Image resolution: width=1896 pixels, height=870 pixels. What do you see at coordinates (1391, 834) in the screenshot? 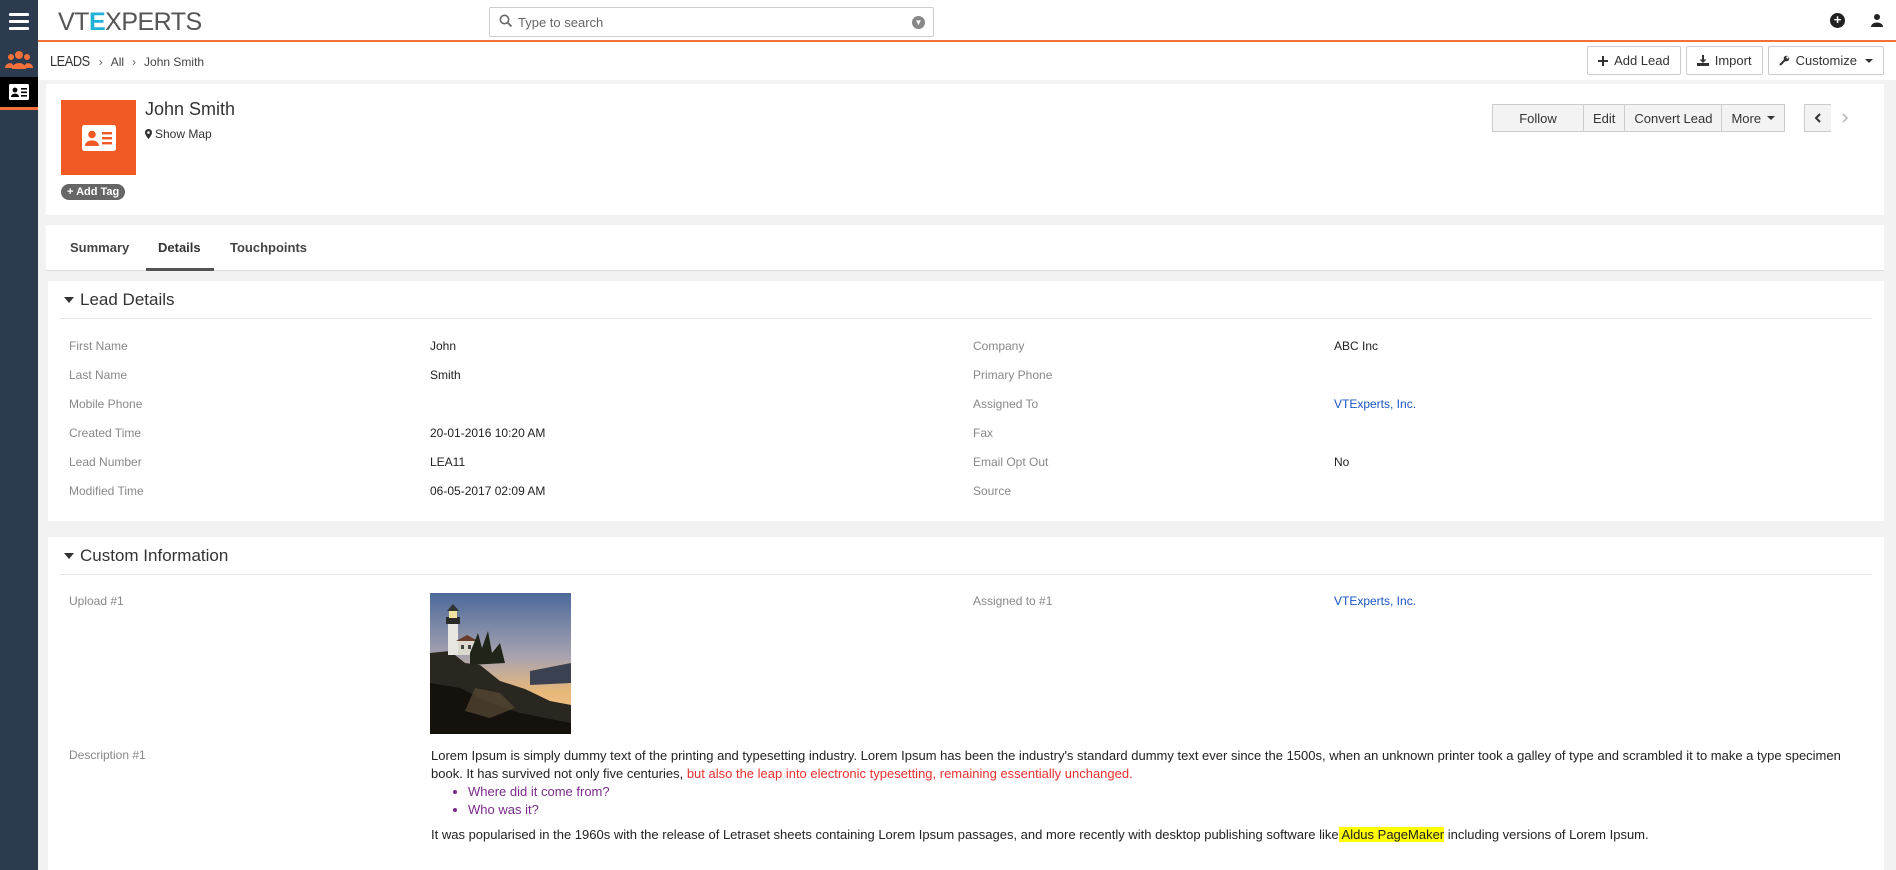
I see `description-highlight: Aldus PageMaker` at bounding box center [1391, 834].